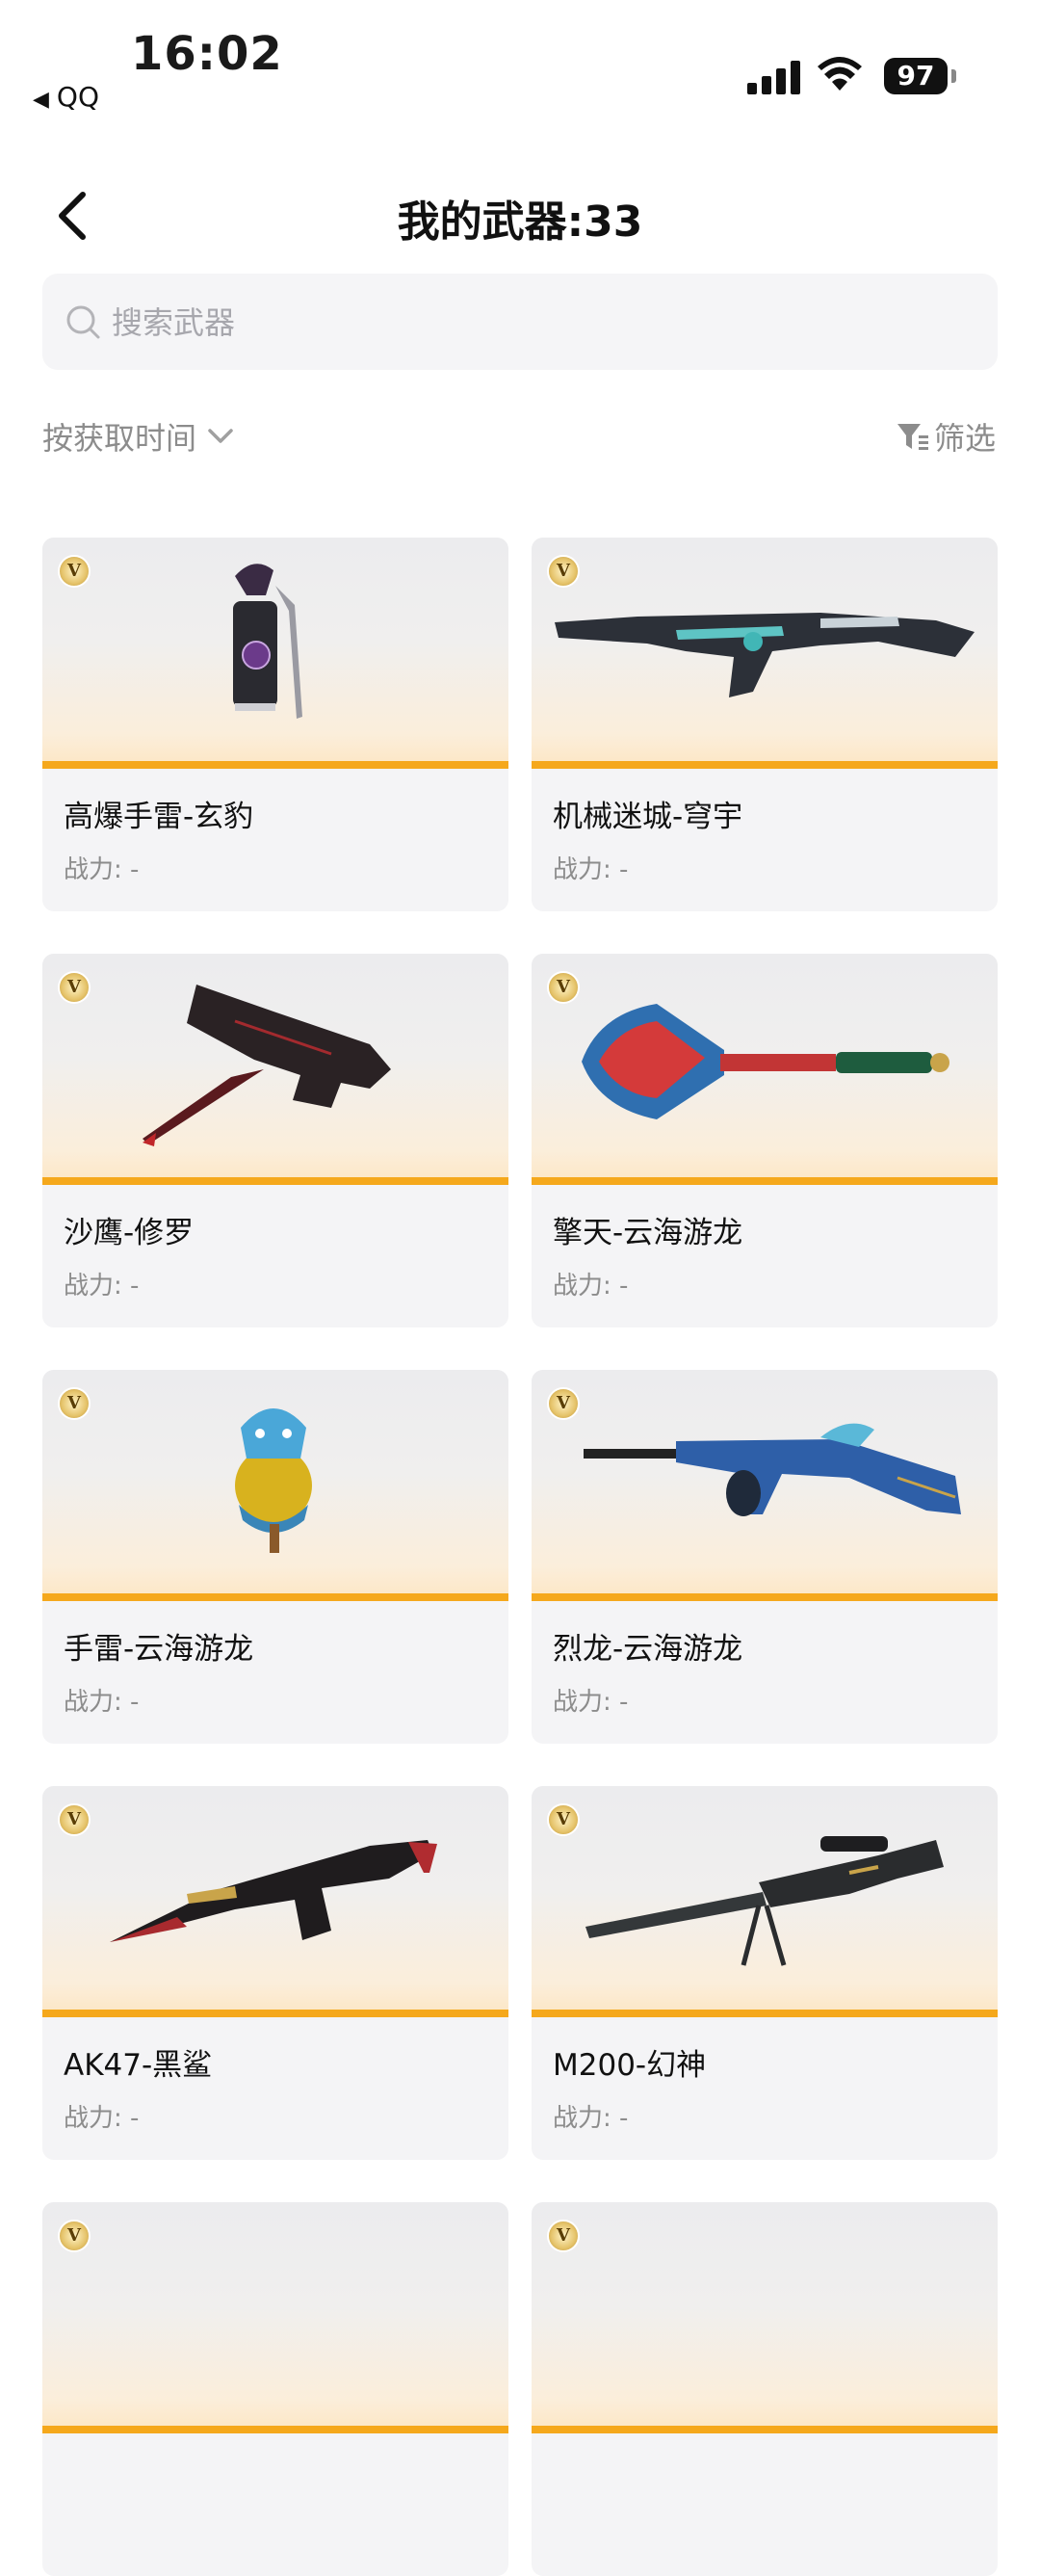  I want to click on weapon-name: 高爆手雷-玄豹, so click(159, 817).